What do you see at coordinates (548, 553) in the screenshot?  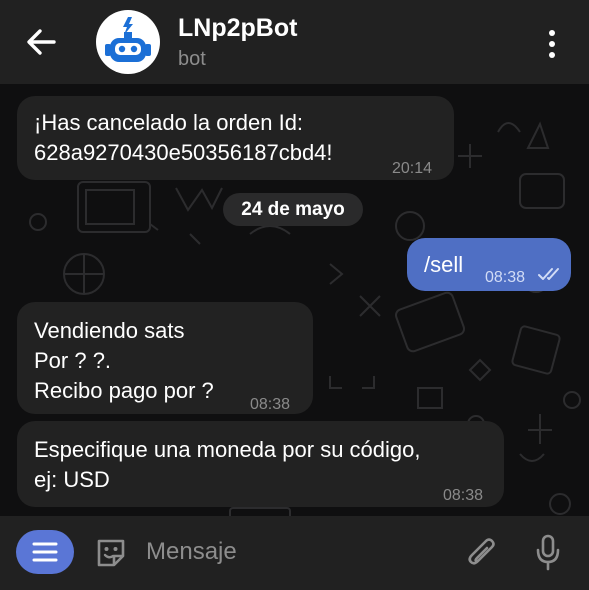 I see `microphone-icon` at bounding box center [548, 553].